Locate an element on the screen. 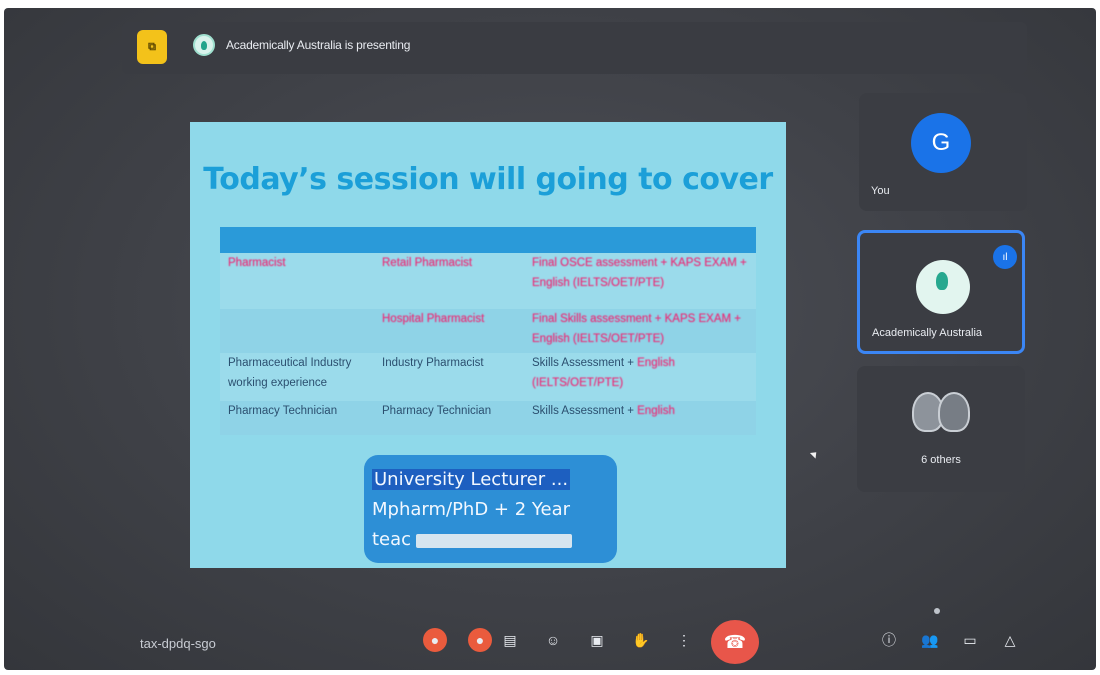  participant-tile-presenter: ıl Academically Australia is located at coordinates (941, 292).